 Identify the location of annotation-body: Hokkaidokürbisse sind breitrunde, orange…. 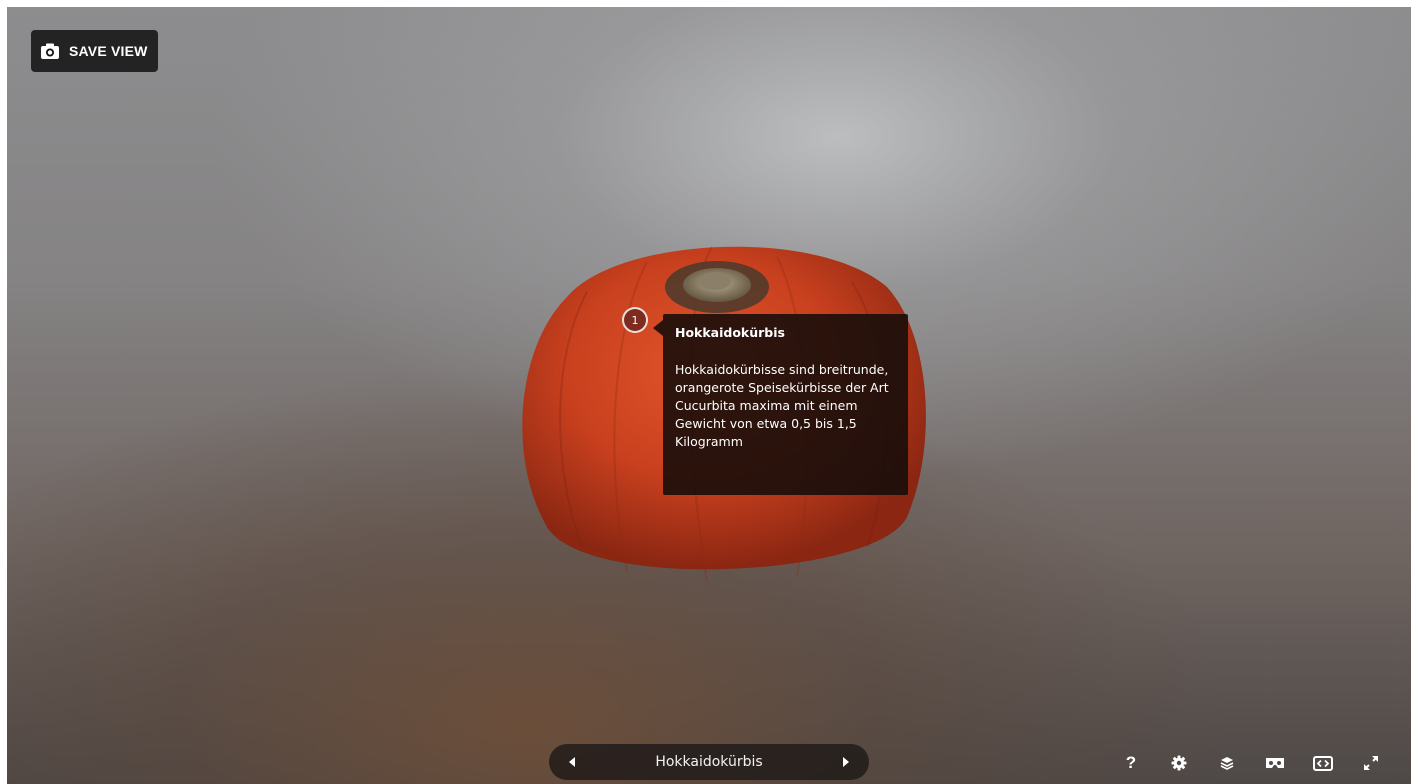
(782, 405).